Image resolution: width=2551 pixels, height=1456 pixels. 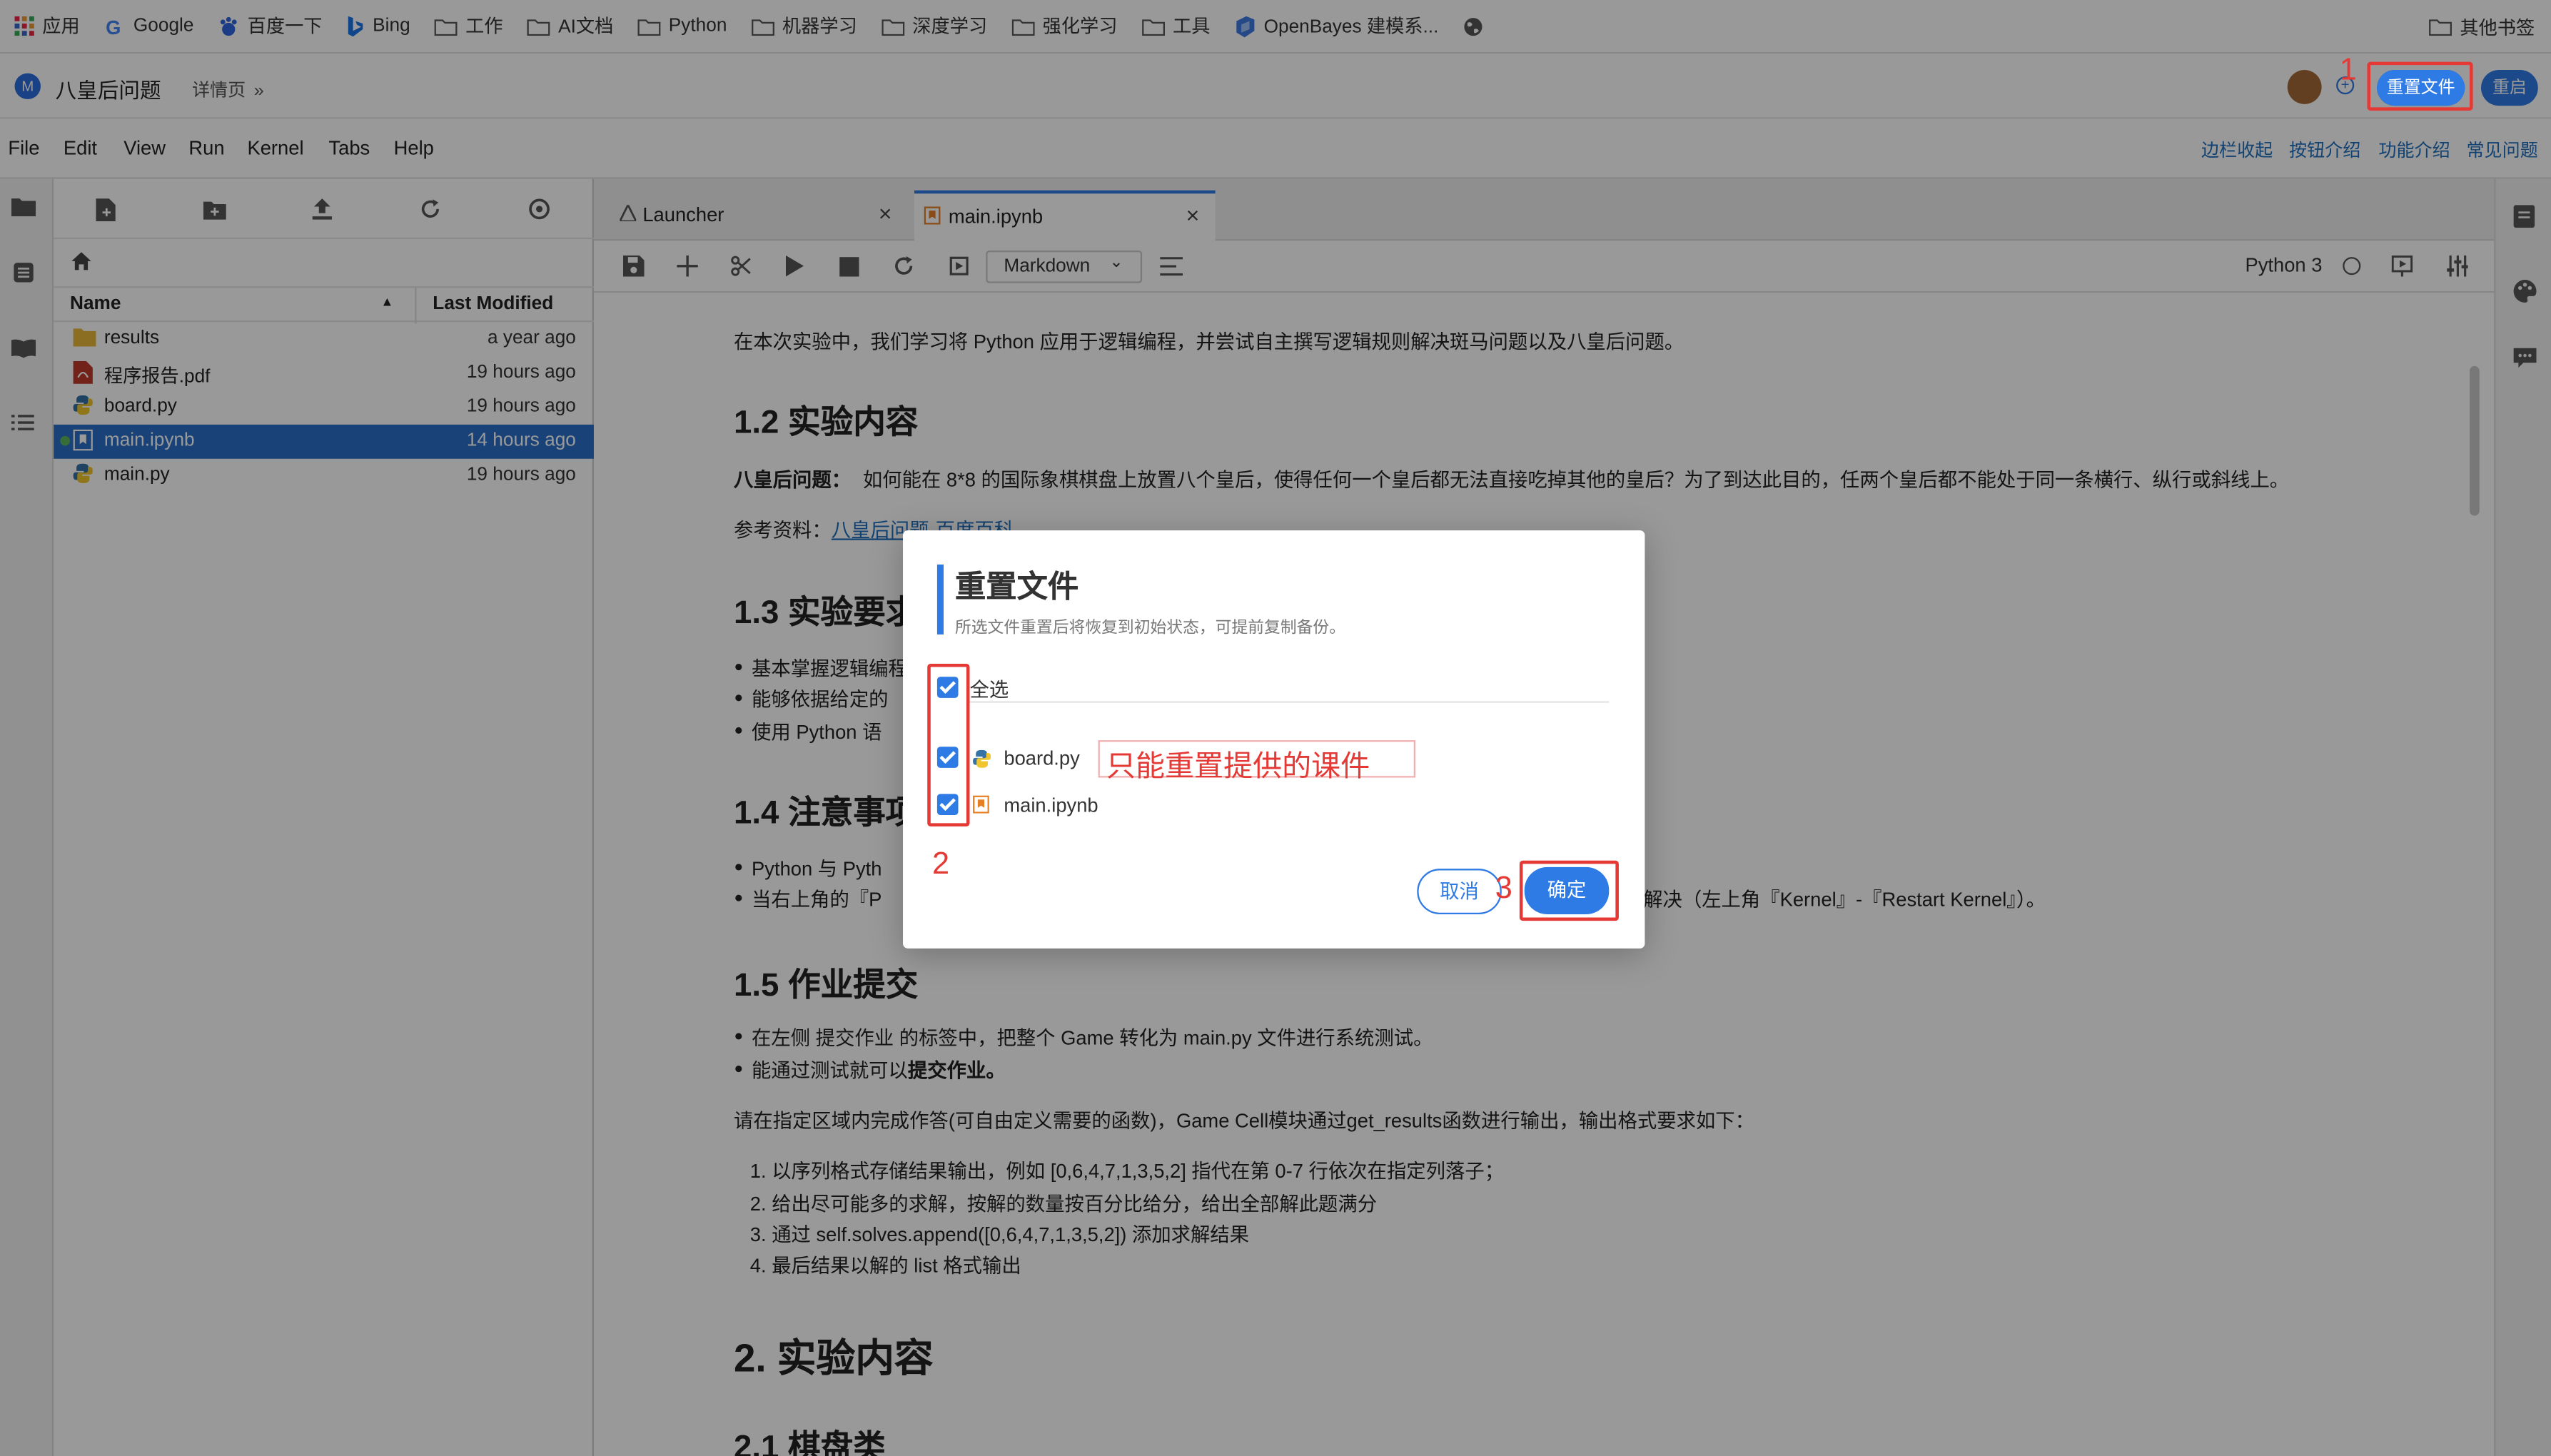 What do you see at coordinates (1150, 629) in the screenshot?
I see `dialog-subtitle: 所选文件重置后将恢复到初始状态，可提前复制备份。` at bounding box center [1150, 629].